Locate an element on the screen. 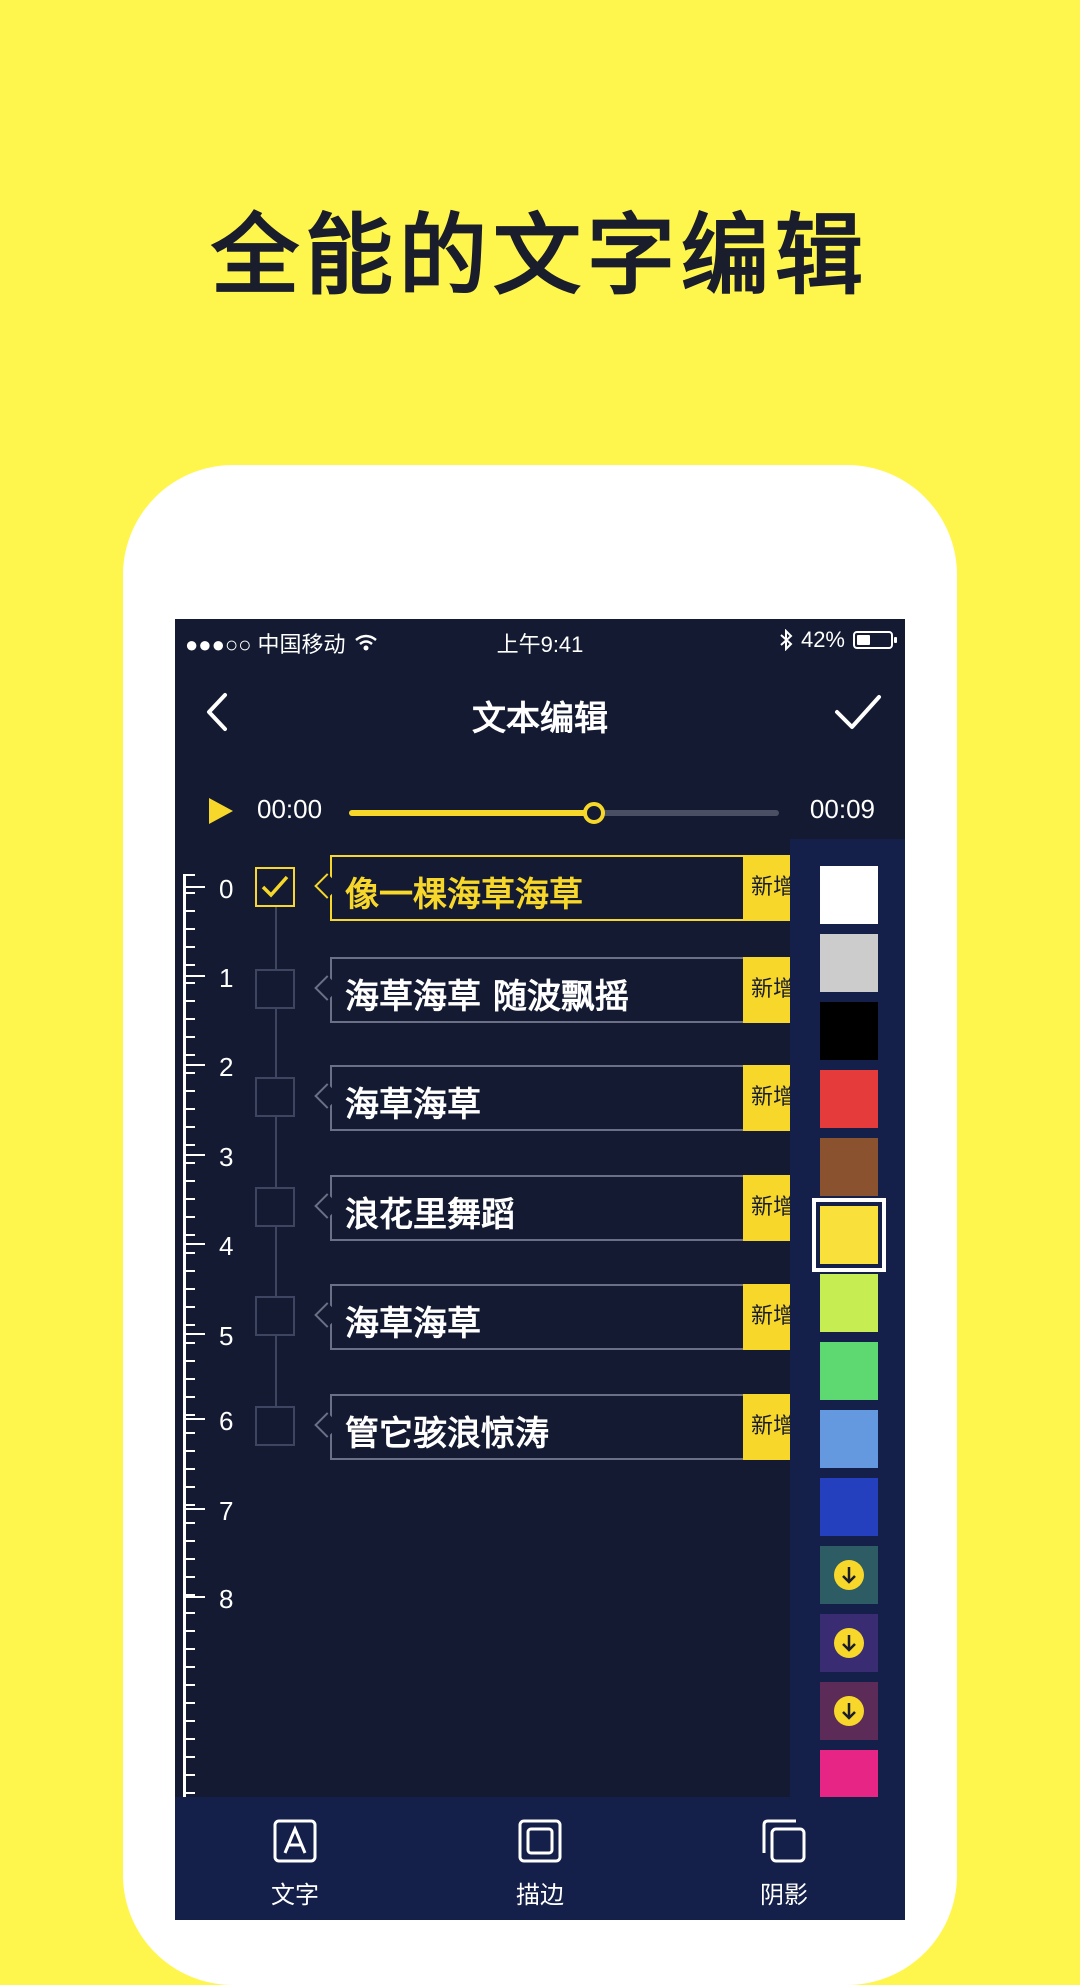 The width and height of the screenshot is (1080, 1985). shadow-frame-icon is located at coordinates (784, 1841).